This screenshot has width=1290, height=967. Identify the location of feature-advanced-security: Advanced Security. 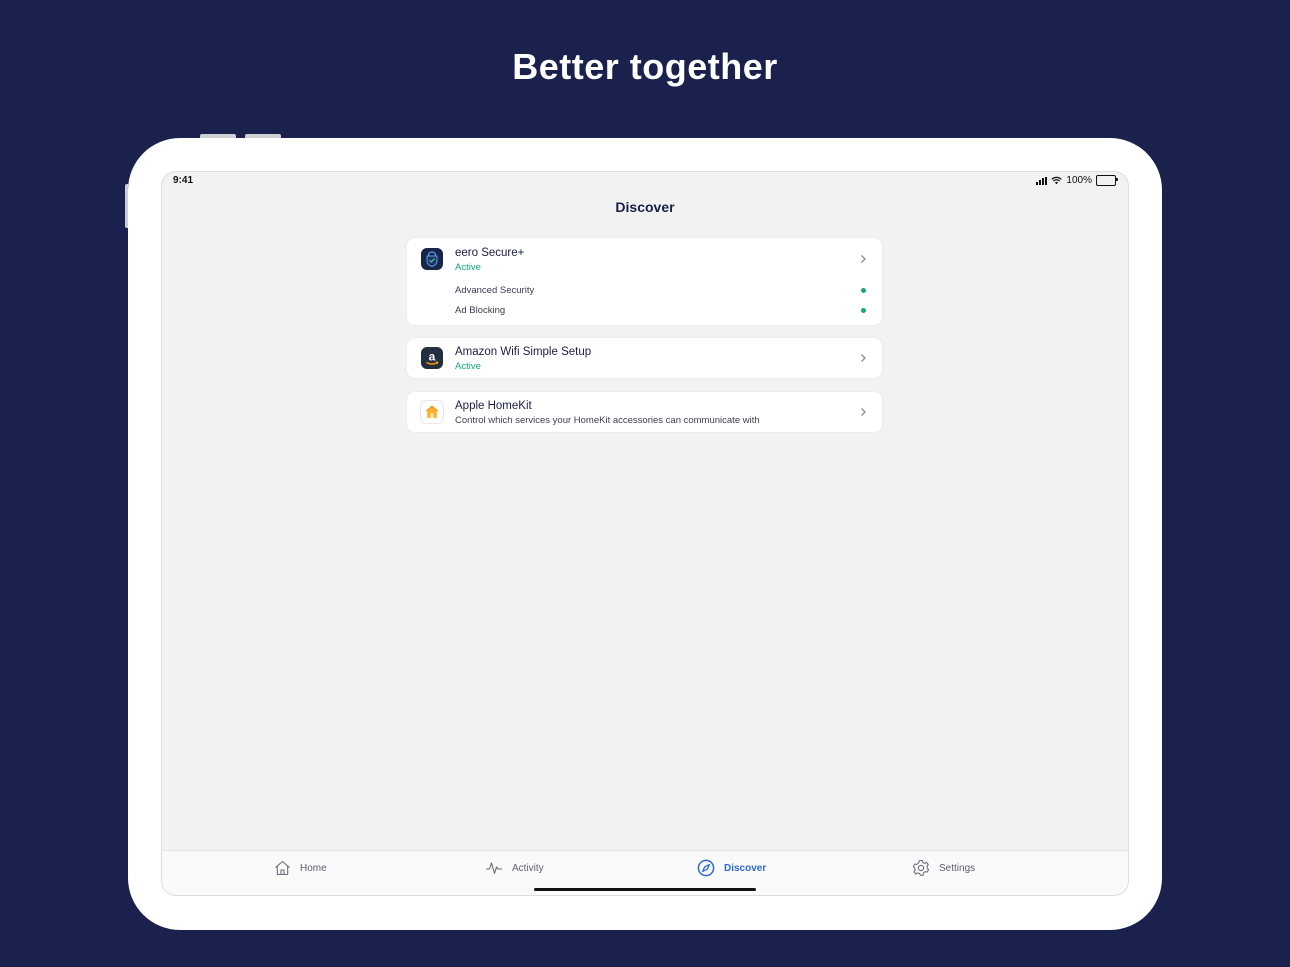
(495, 290).